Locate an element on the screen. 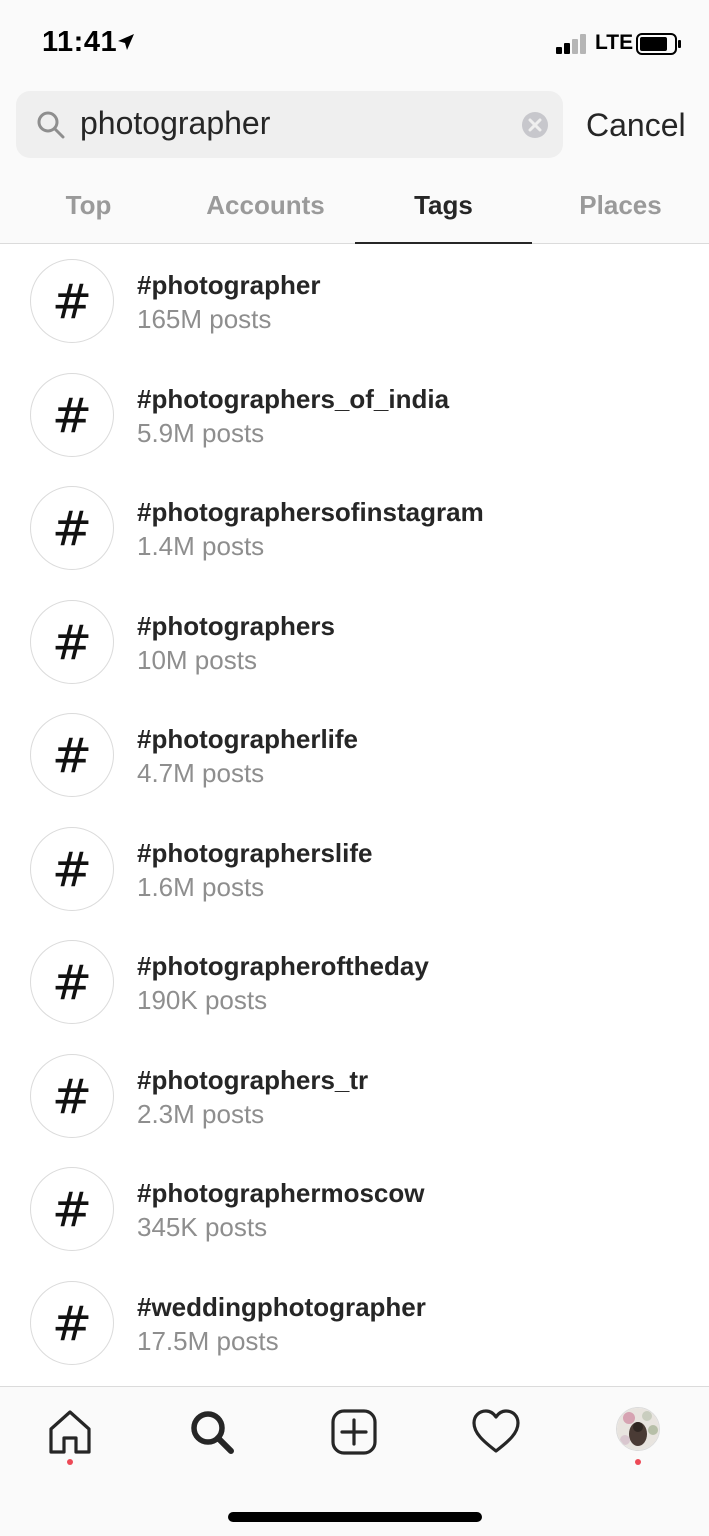  list-item: # #photographerlife 4.7M posts is located at coordinates (354, 755).